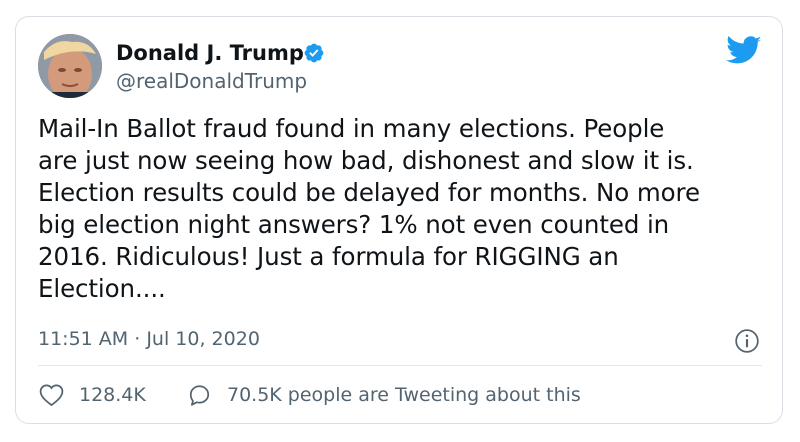 This screenshot has width=800, height=442. Describe the element at coordinates (203, 339) in the screenshot. I see `tweet-date: Jul 10, 2020` at that location.